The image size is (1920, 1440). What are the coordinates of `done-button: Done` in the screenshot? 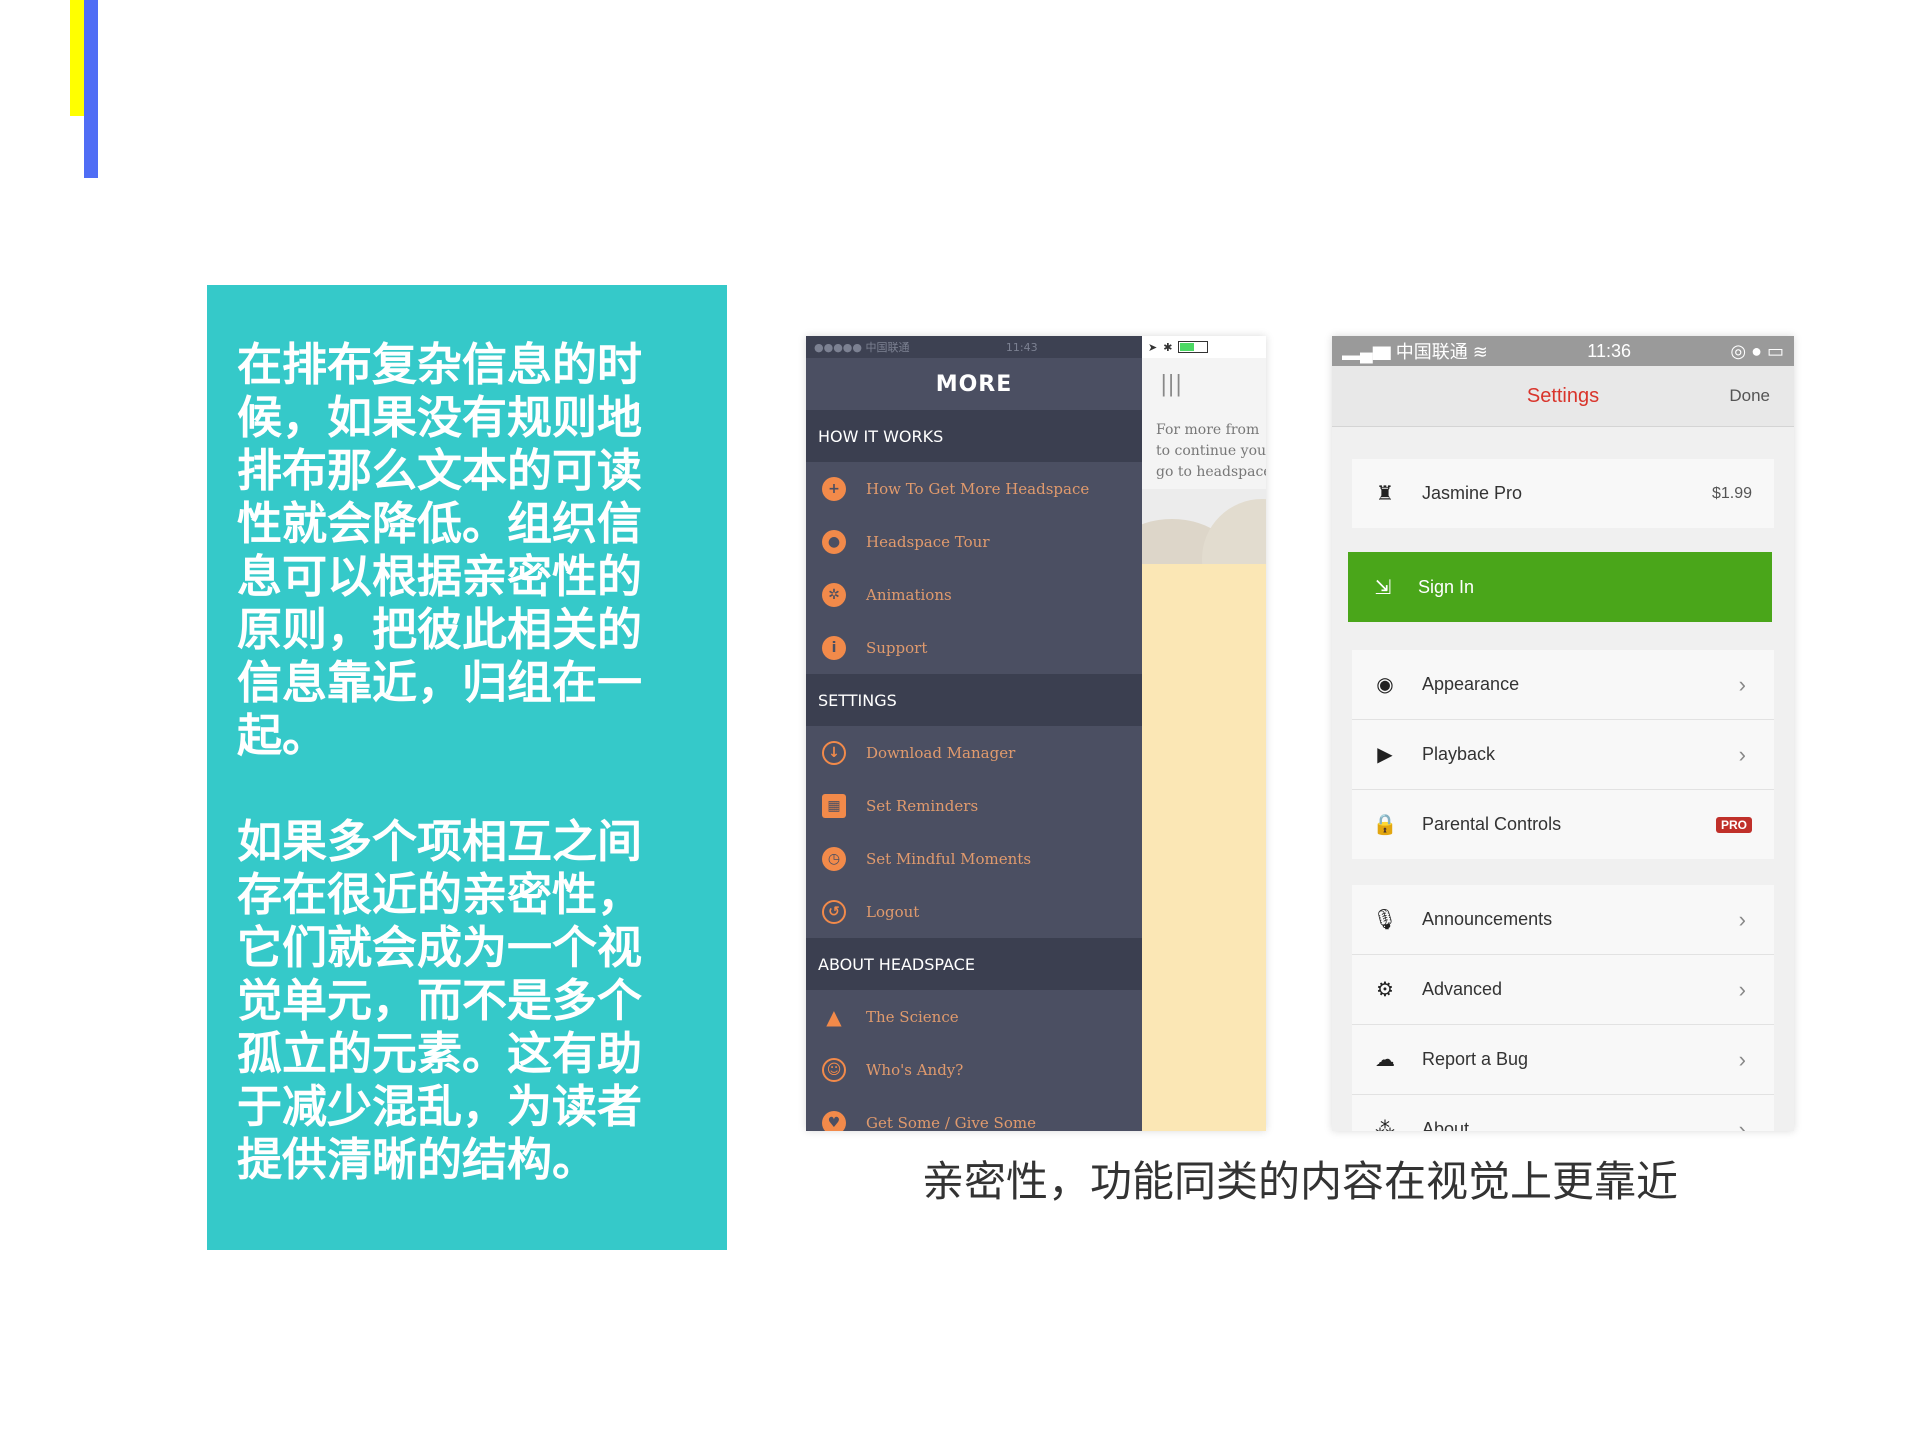 It's located at (1749, 396).